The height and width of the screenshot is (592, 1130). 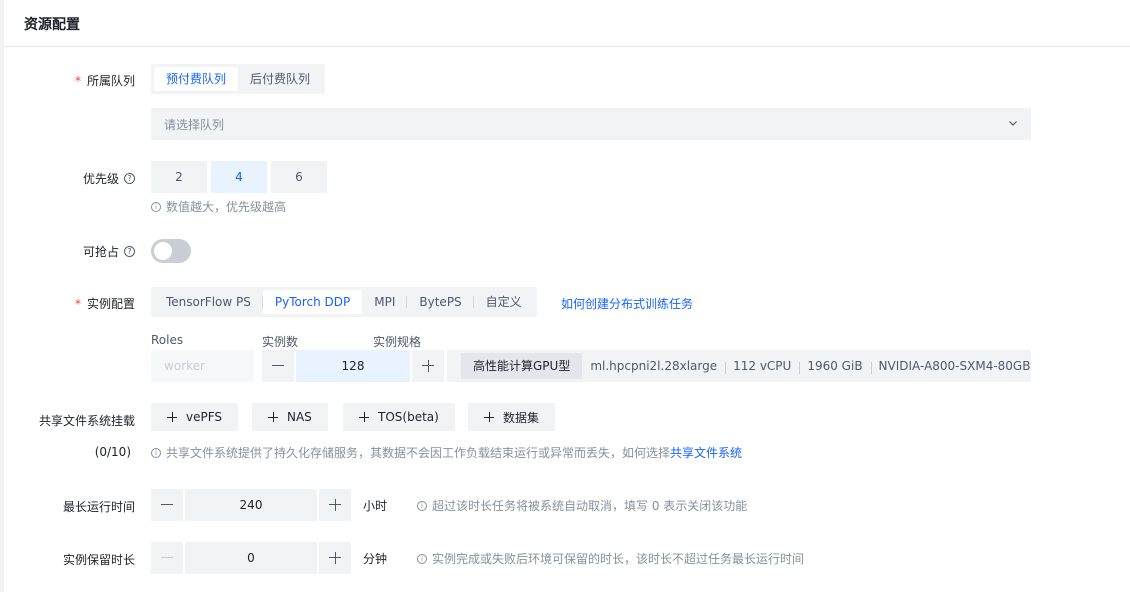 I want to click on max-runtime-input: 240, so click(x=251, y=505).